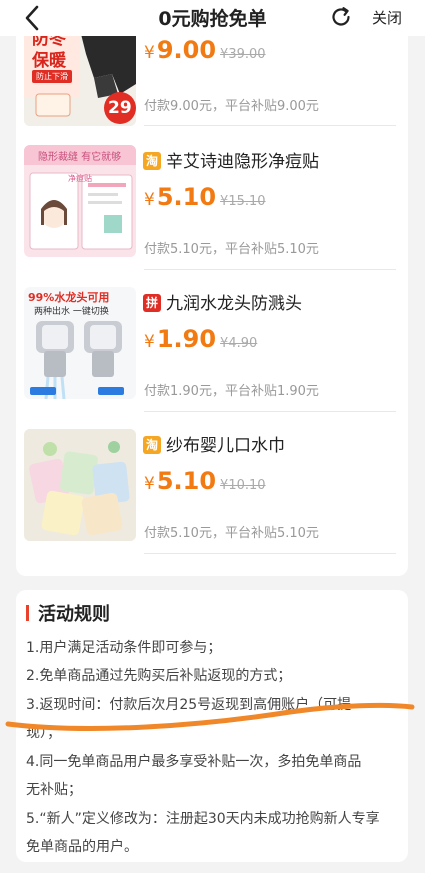  Describe the element at coordinates (80, 485) in the screenshot. I see `product-image` at that location.